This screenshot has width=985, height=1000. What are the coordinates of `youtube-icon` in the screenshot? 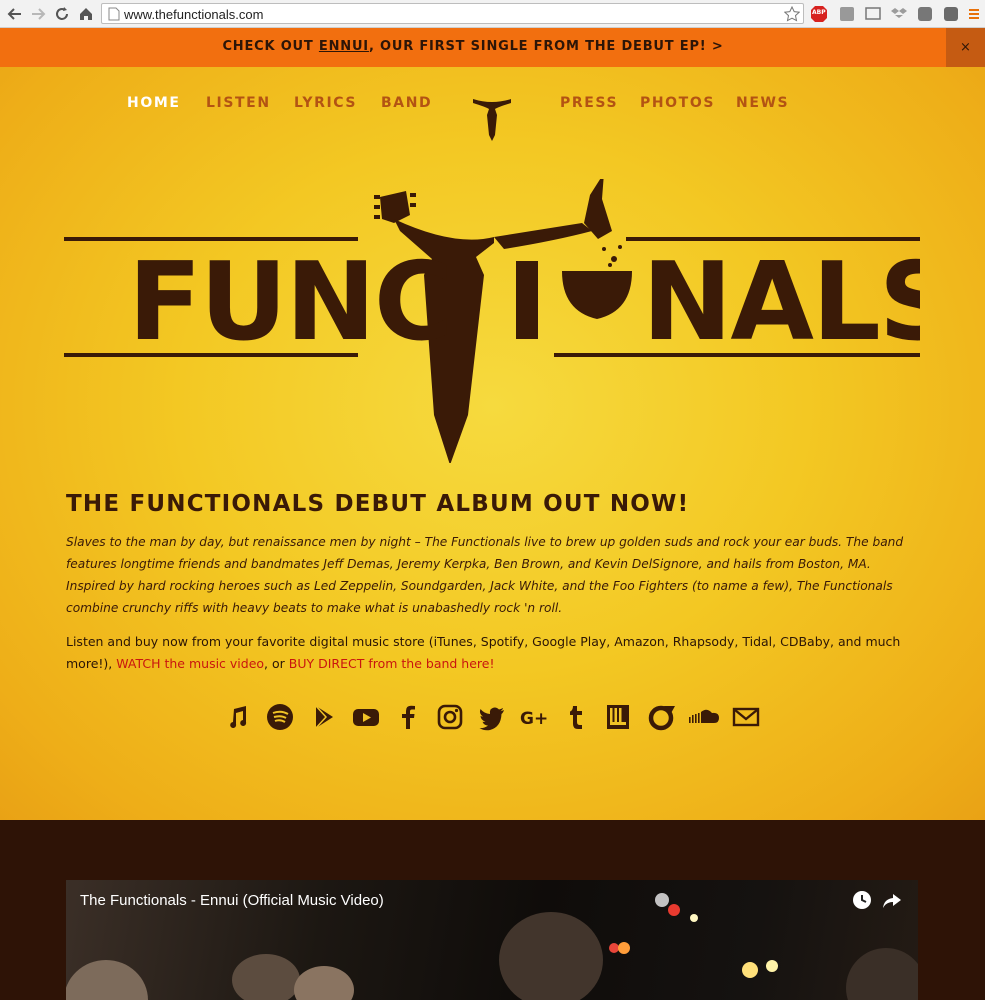 It's located at (366, 717).